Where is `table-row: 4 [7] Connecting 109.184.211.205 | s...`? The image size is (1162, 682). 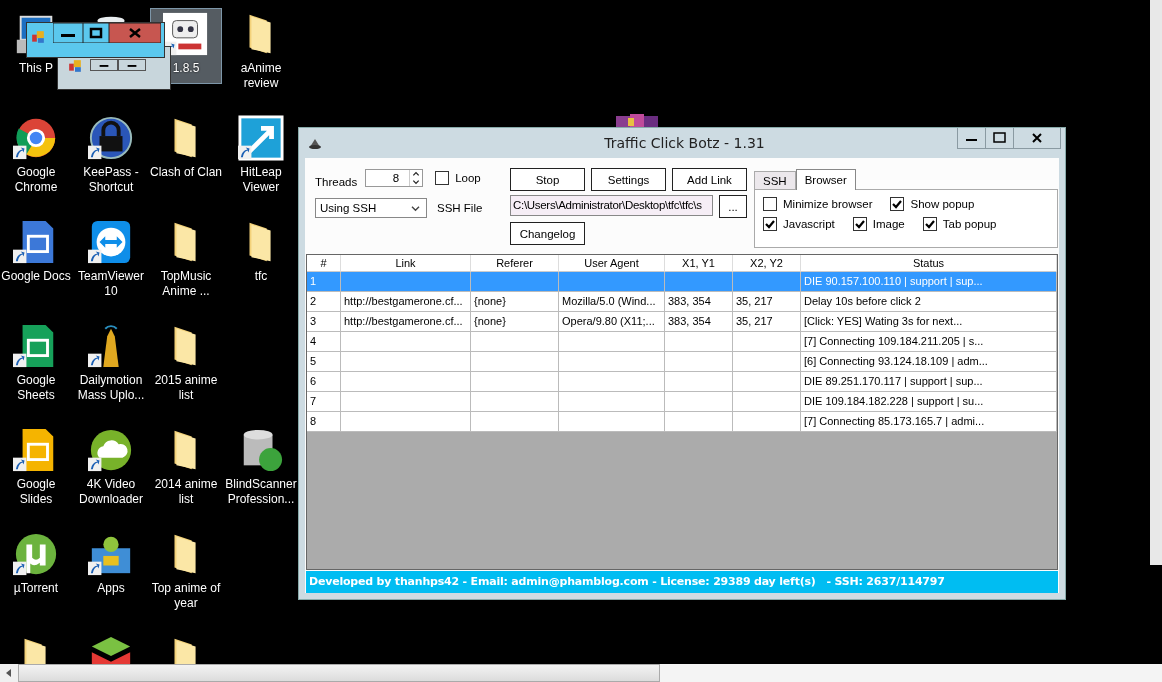 table-row: 4 [7] Connecting 109.184.211.205 | s... is located at coordinates (682, 342).